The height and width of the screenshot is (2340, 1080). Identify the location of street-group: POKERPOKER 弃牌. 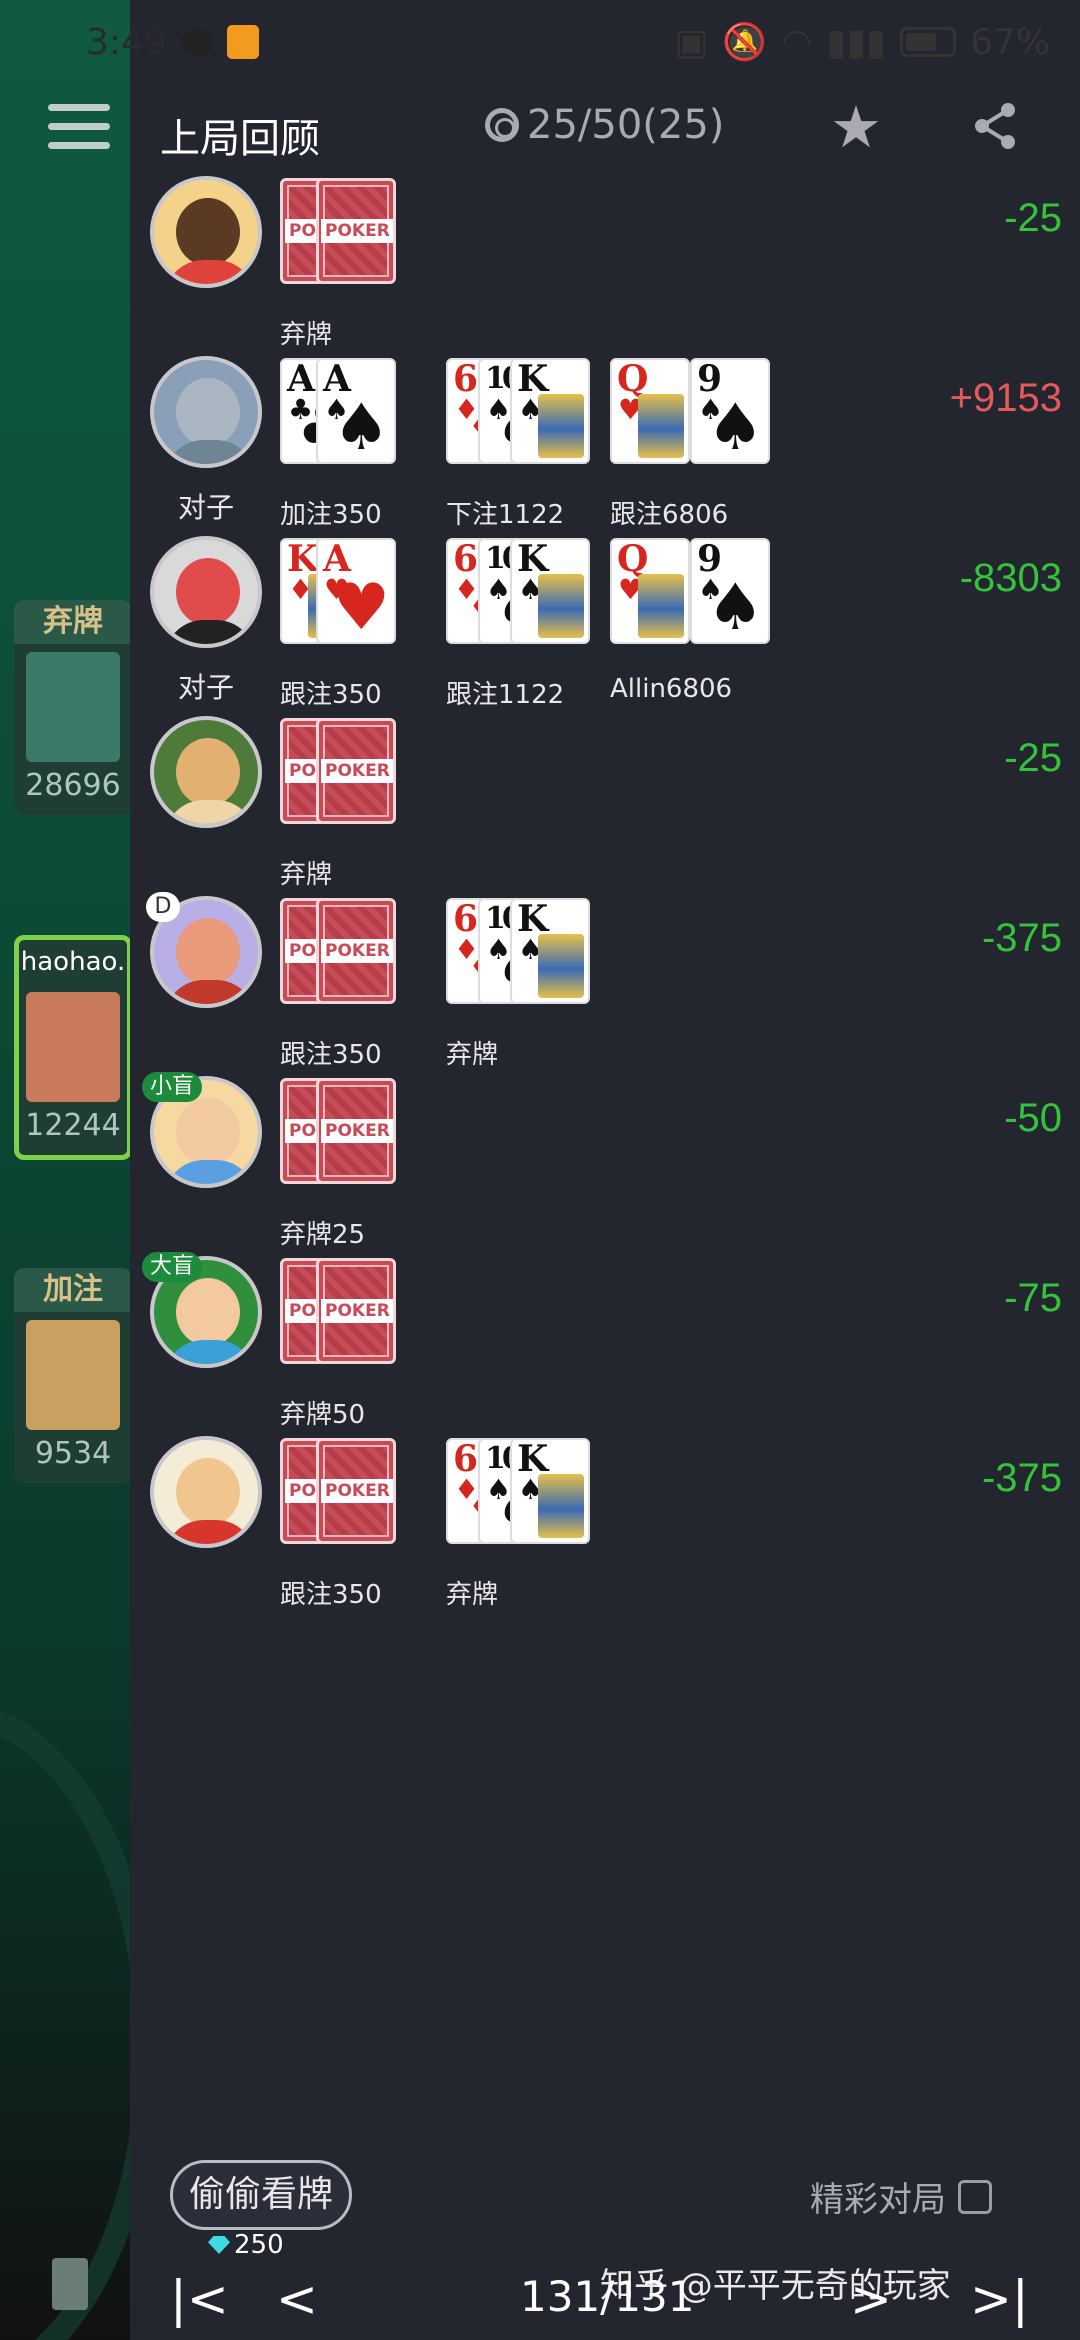
(338, 804).